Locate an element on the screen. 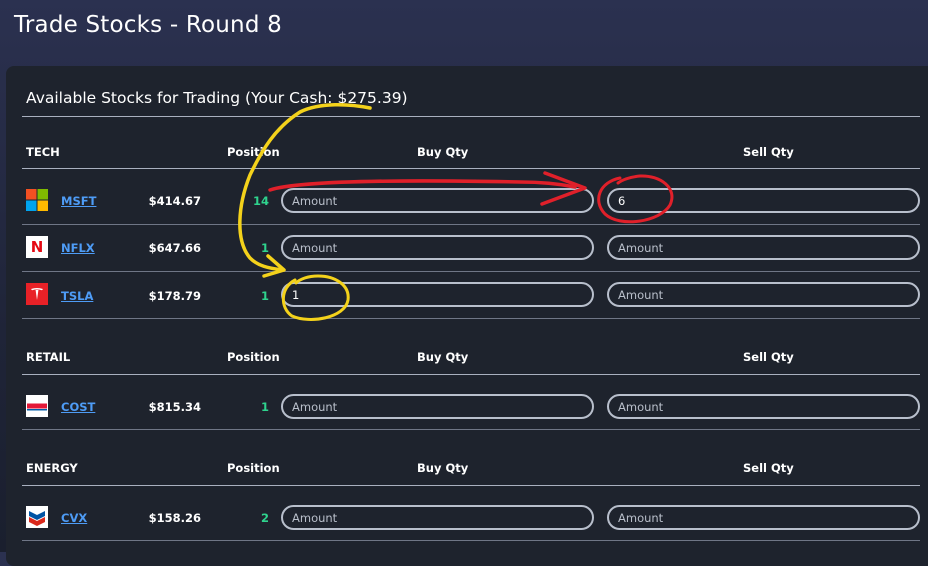 The image size is (928, 566). buy-qty-input-nflx is located at coordinates (437, 247).